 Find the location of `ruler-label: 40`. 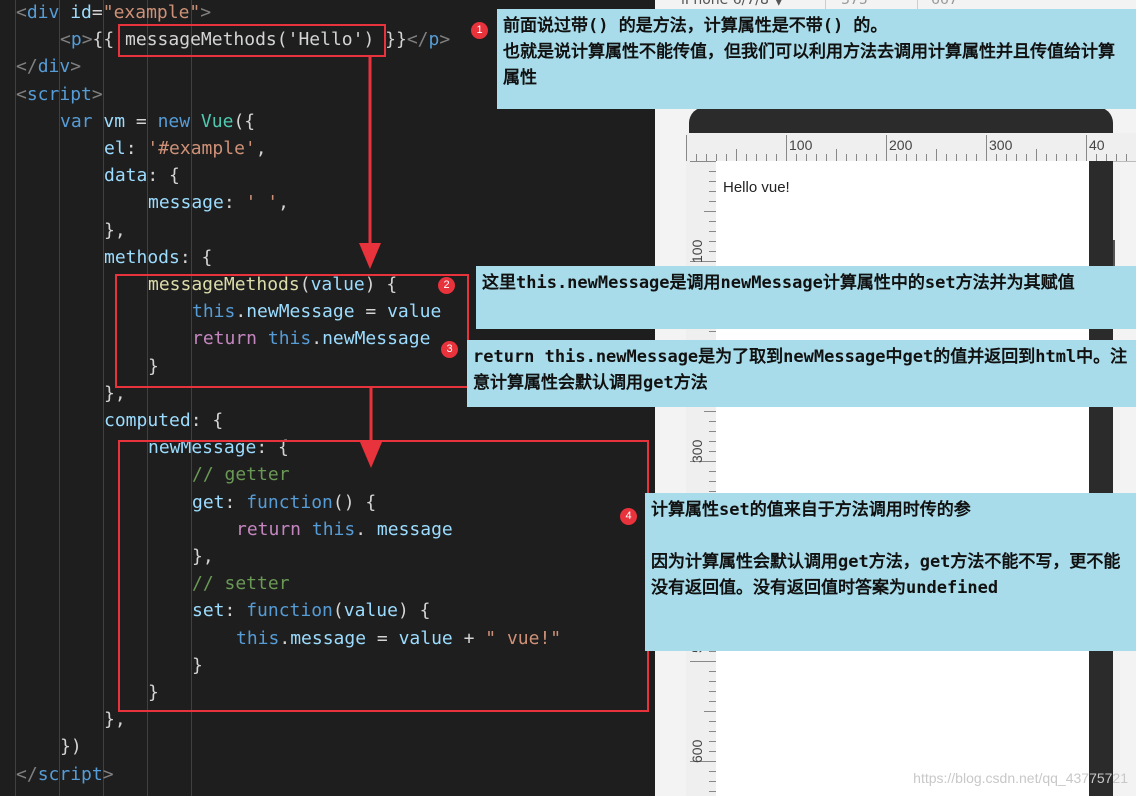

ruler-label: 40 is located at coordinates (1097, 145).